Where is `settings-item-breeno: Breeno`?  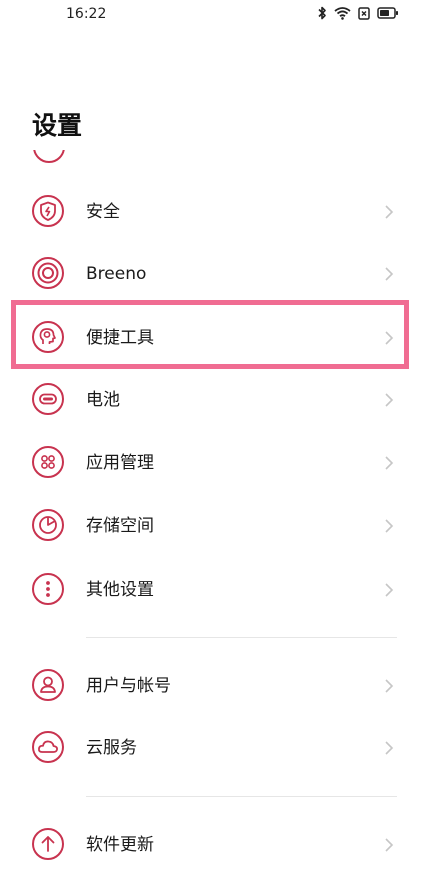 settings-item-breeno: Breeno is located at coordinates (211, 274).